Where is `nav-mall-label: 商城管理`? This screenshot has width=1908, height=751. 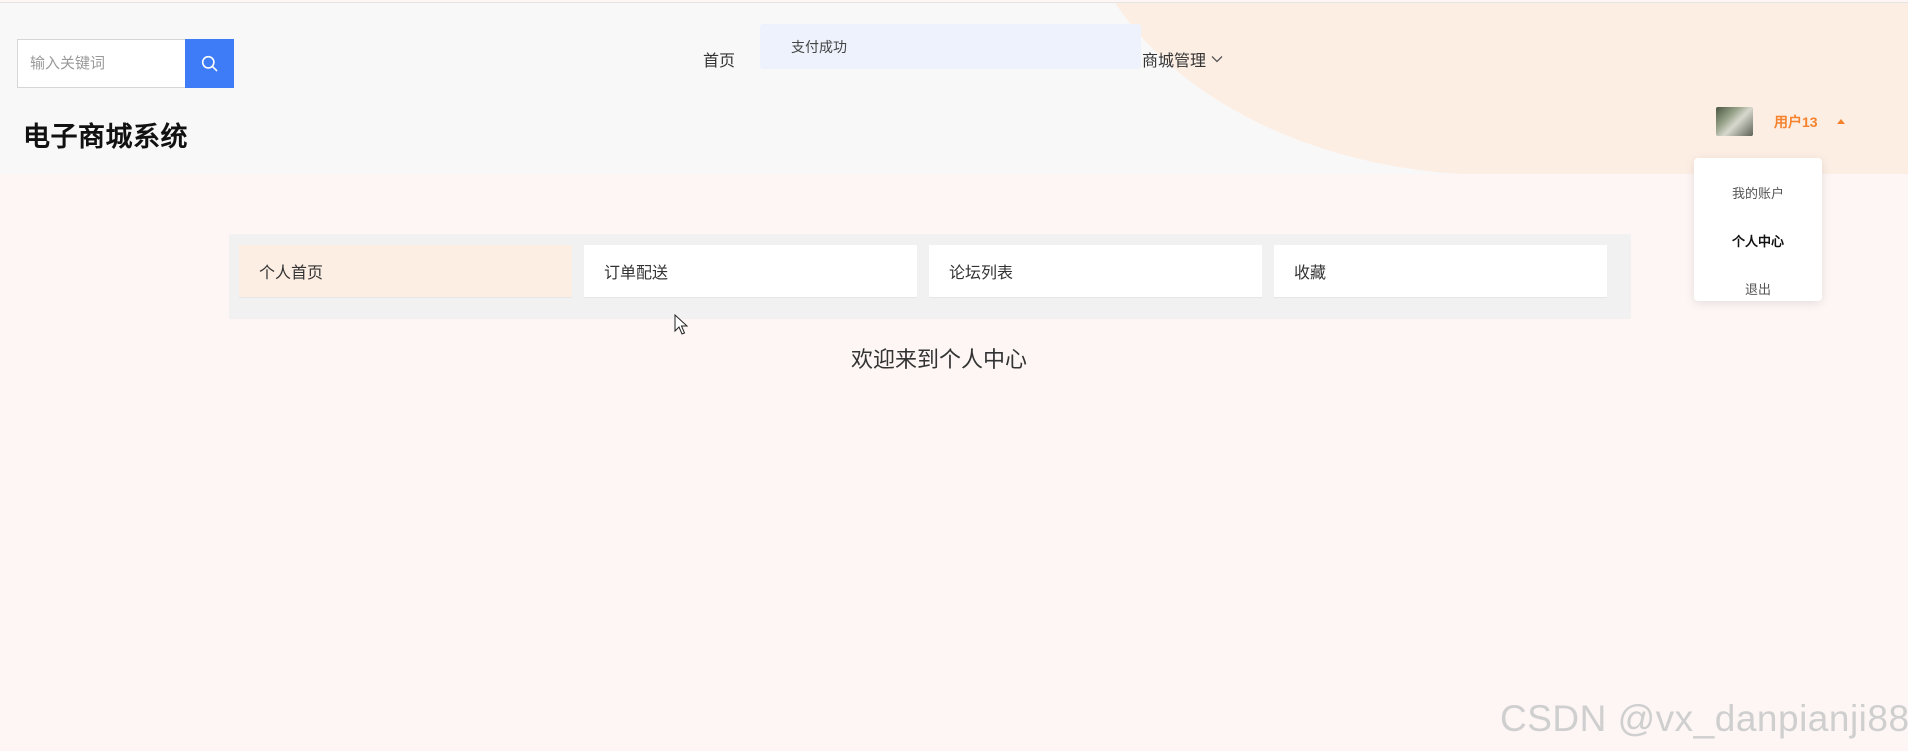 nav-mall-label: 商城管理 is located at coordinates (1174, 61).